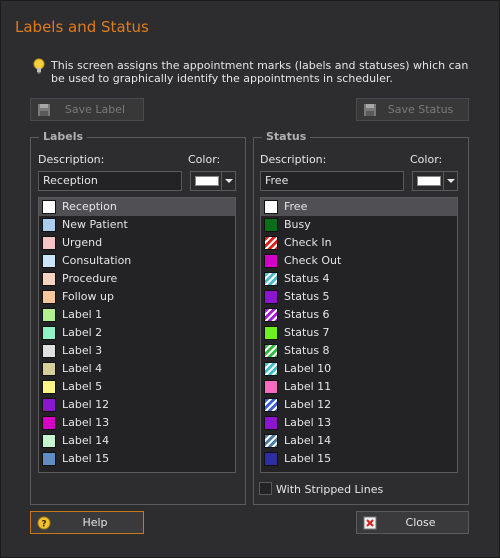 The image size is (500, 558). What do you see at coordinates (359, 243) in the screenshot?
I see `status-list-item: Check In` at bounding box center [359, 243].